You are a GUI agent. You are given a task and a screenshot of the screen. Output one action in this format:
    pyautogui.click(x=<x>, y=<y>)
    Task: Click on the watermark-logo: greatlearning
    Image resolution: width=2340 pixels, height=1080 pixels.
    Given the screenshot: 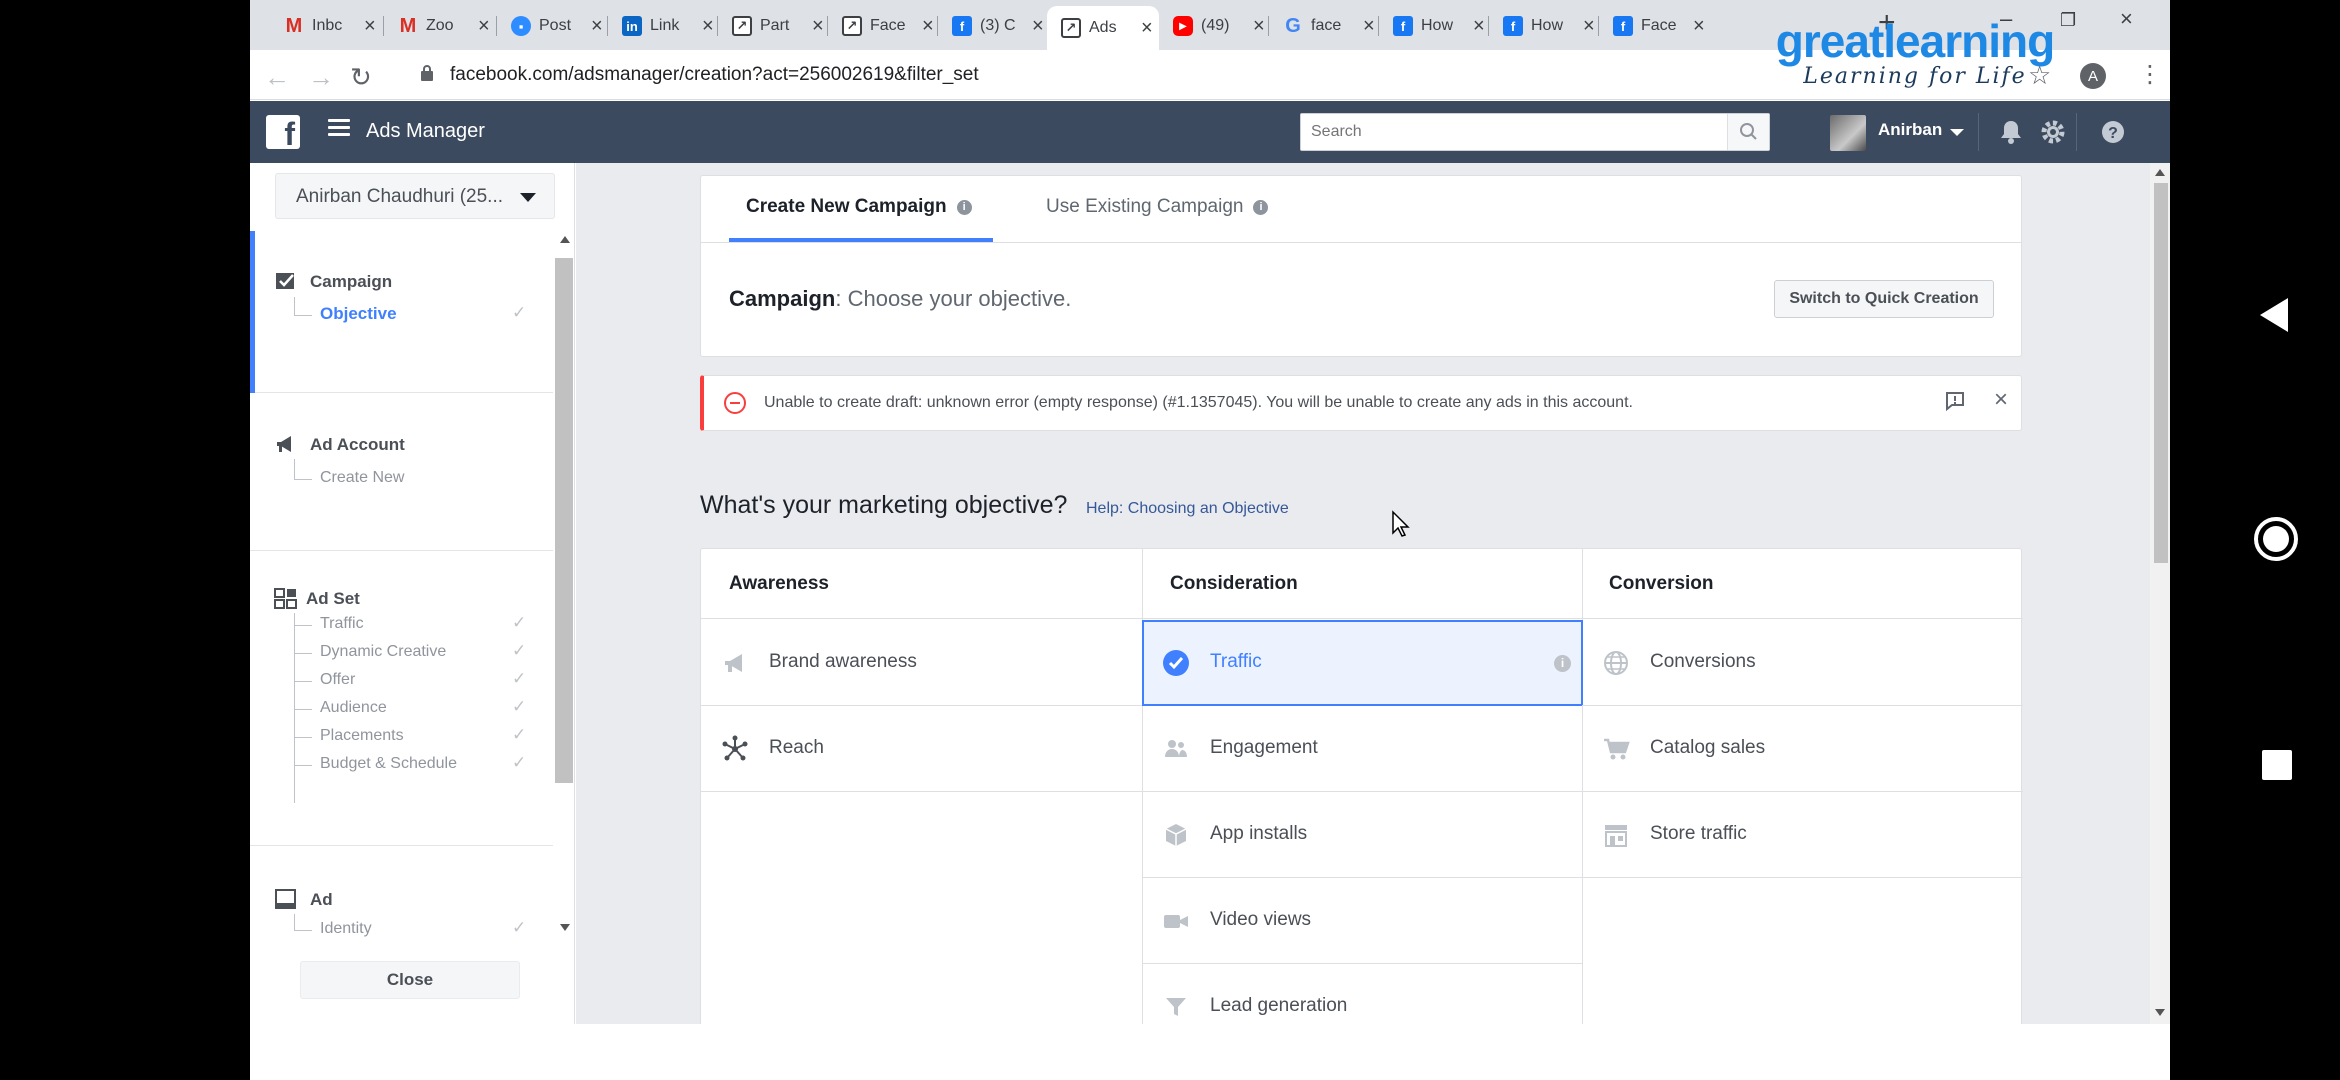 What is the action you would take?
    pyautogui.click(x=1915, y=41)
    